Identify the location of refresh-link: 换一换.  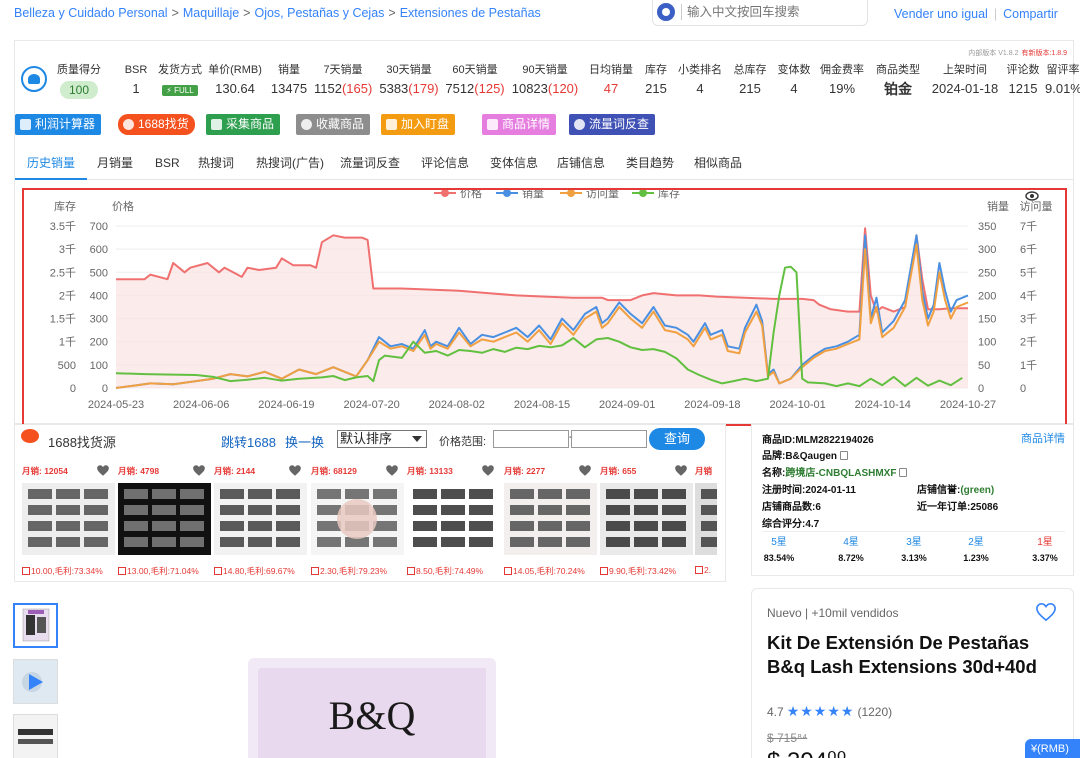
(304, 441).